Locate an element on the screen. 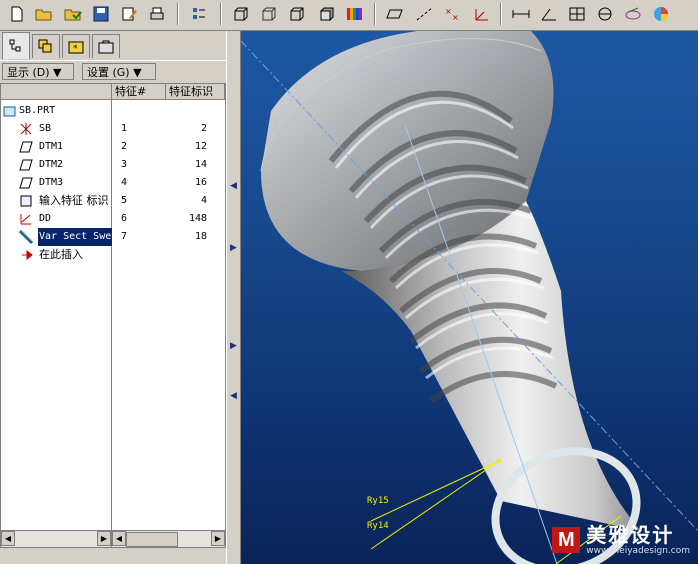 The image size is (698, 564). feature-no: 7 is located at coordinates (124, 236).